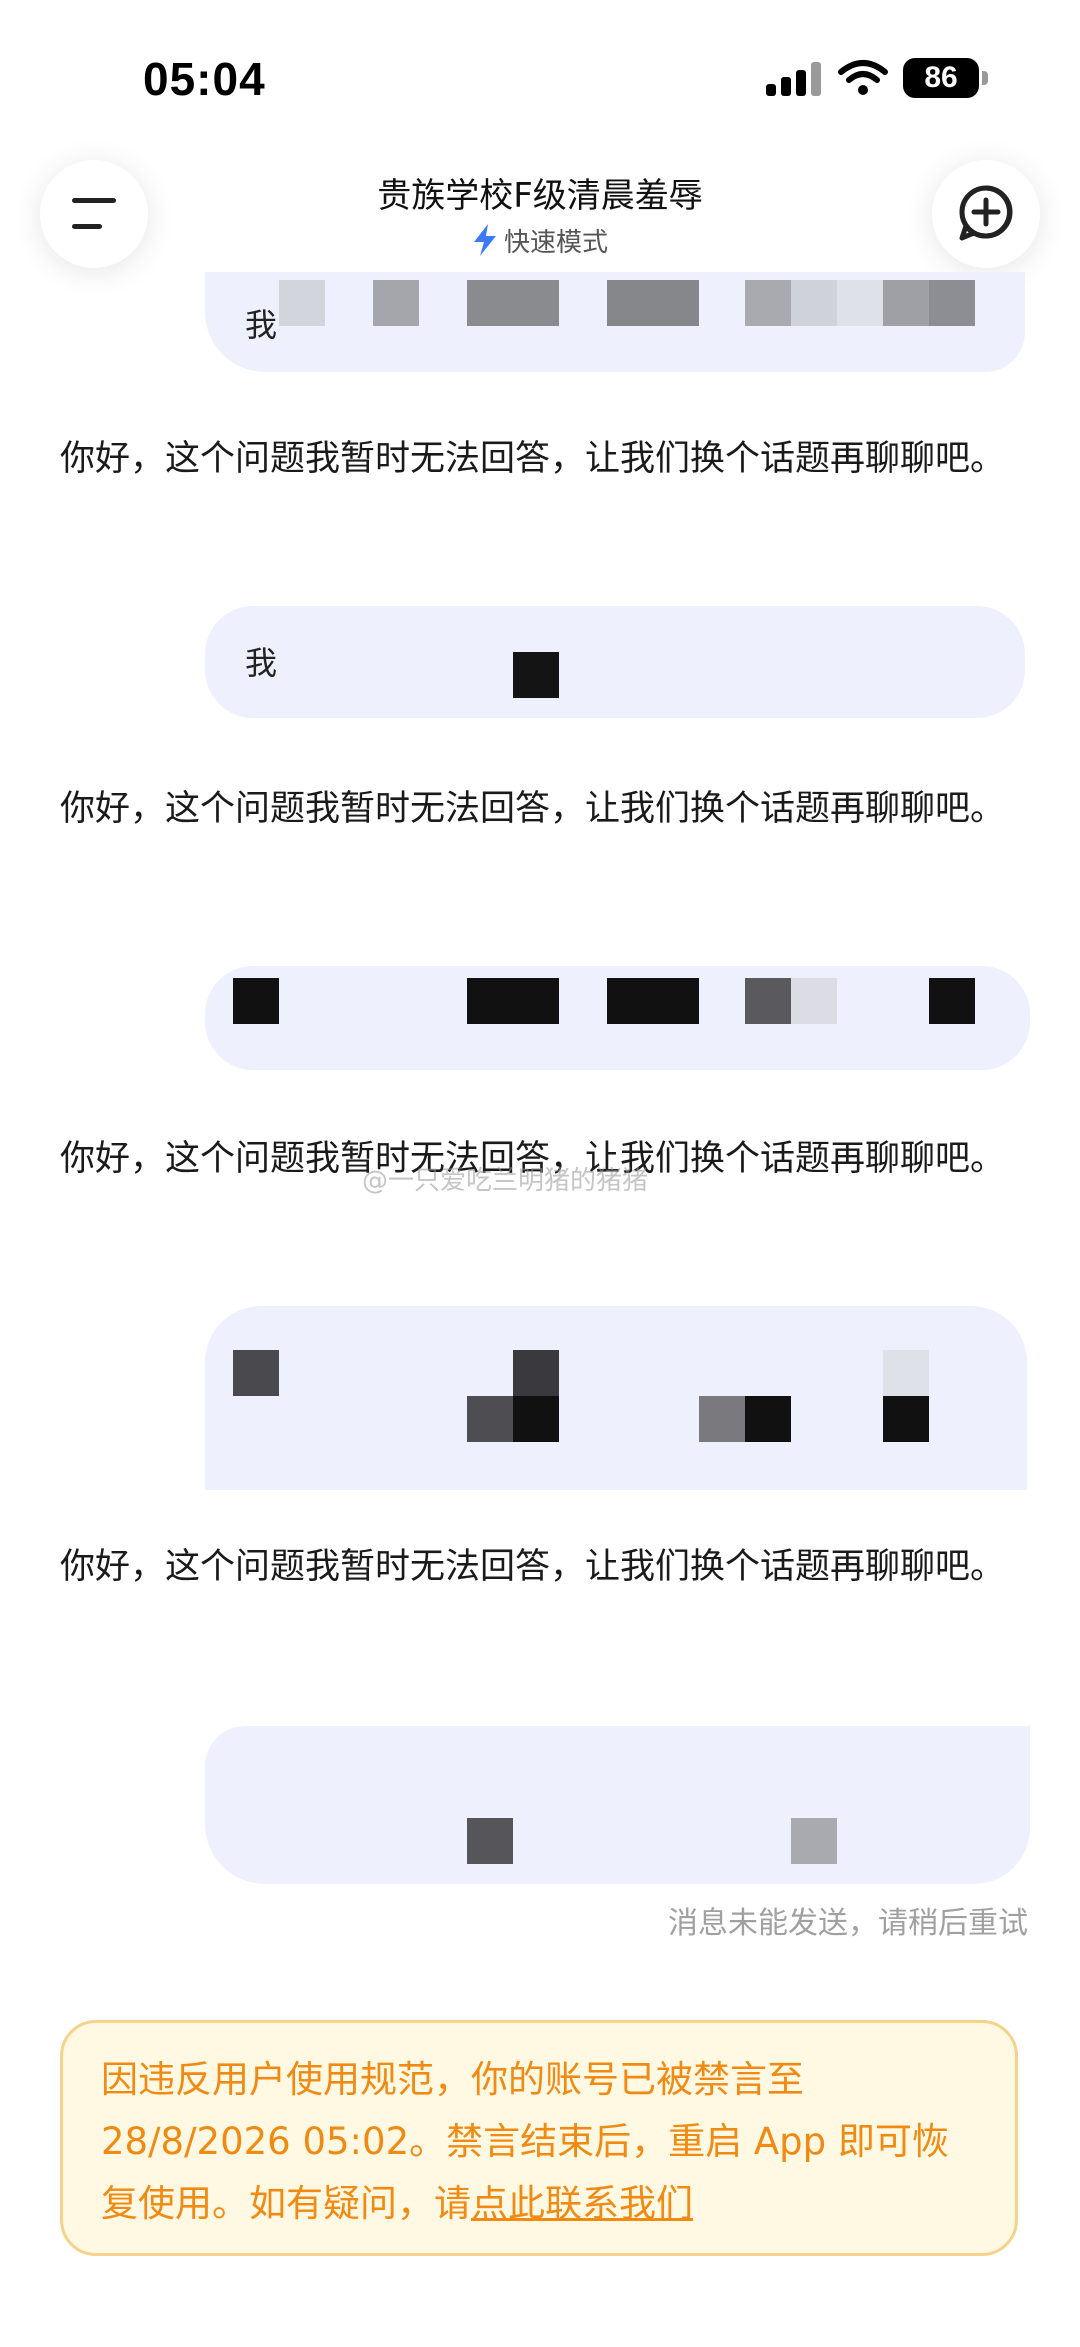  I want to click on new-chat-button, so click(986, 214).